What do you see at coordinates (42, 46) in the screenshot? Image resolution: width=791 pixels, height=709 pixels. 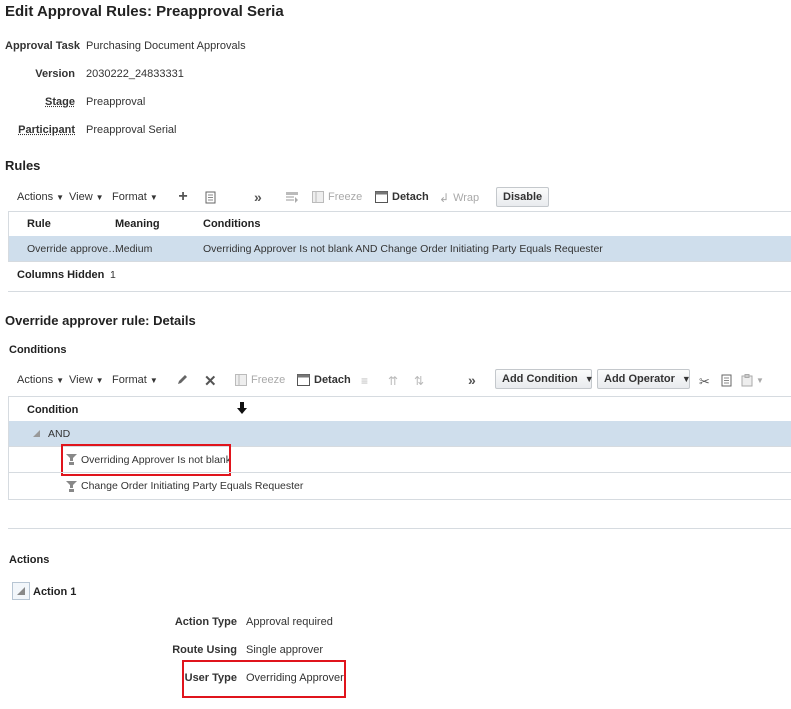 I see `approval-task-label: Approval Task` at bounding box center [42, 46].